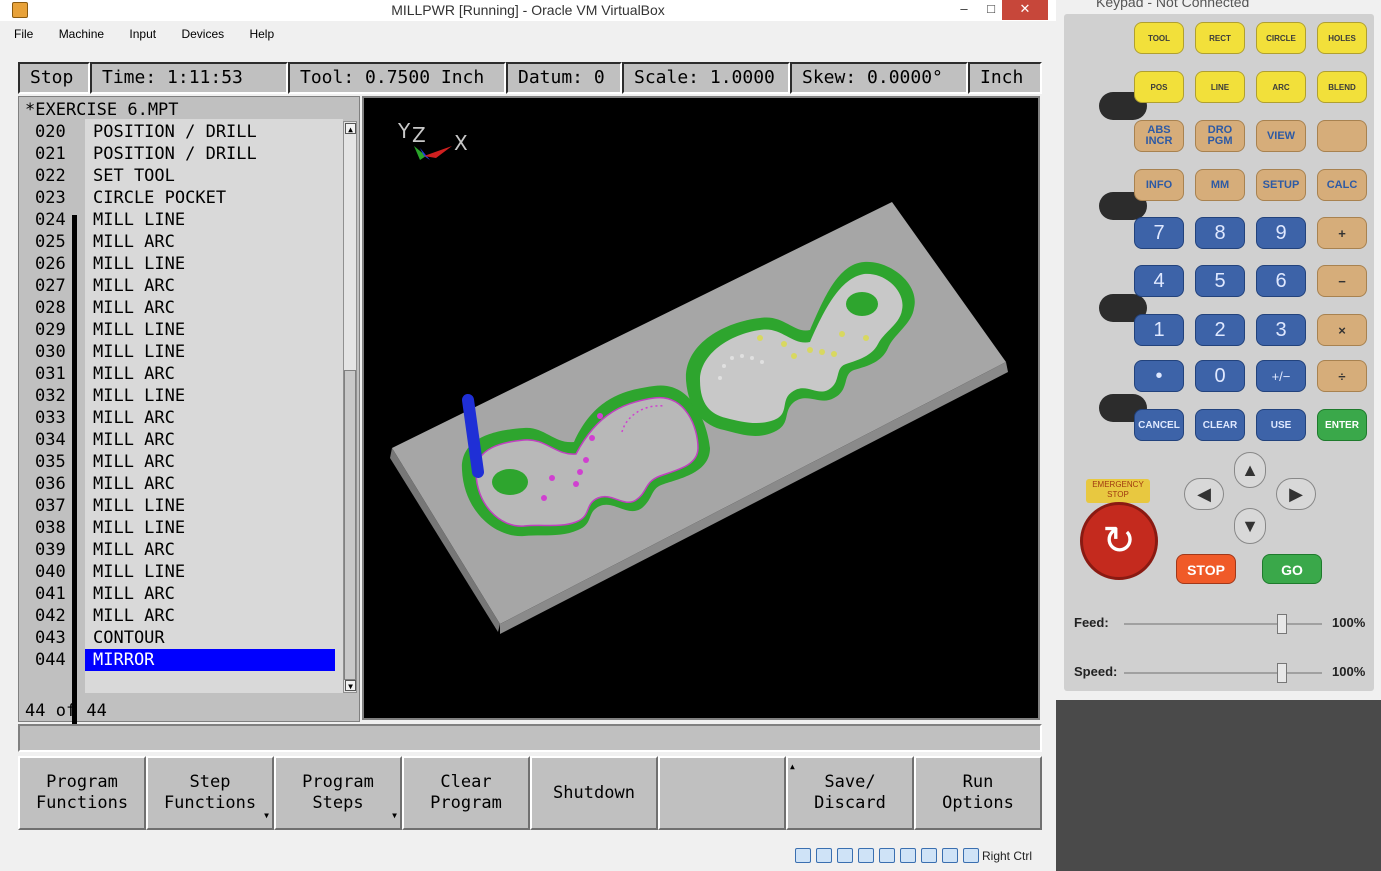 This screenshot has width=1381, height=871. Describe the element at coordinates (887, 855) in the screenshot. I see `usb-icon` at that location.